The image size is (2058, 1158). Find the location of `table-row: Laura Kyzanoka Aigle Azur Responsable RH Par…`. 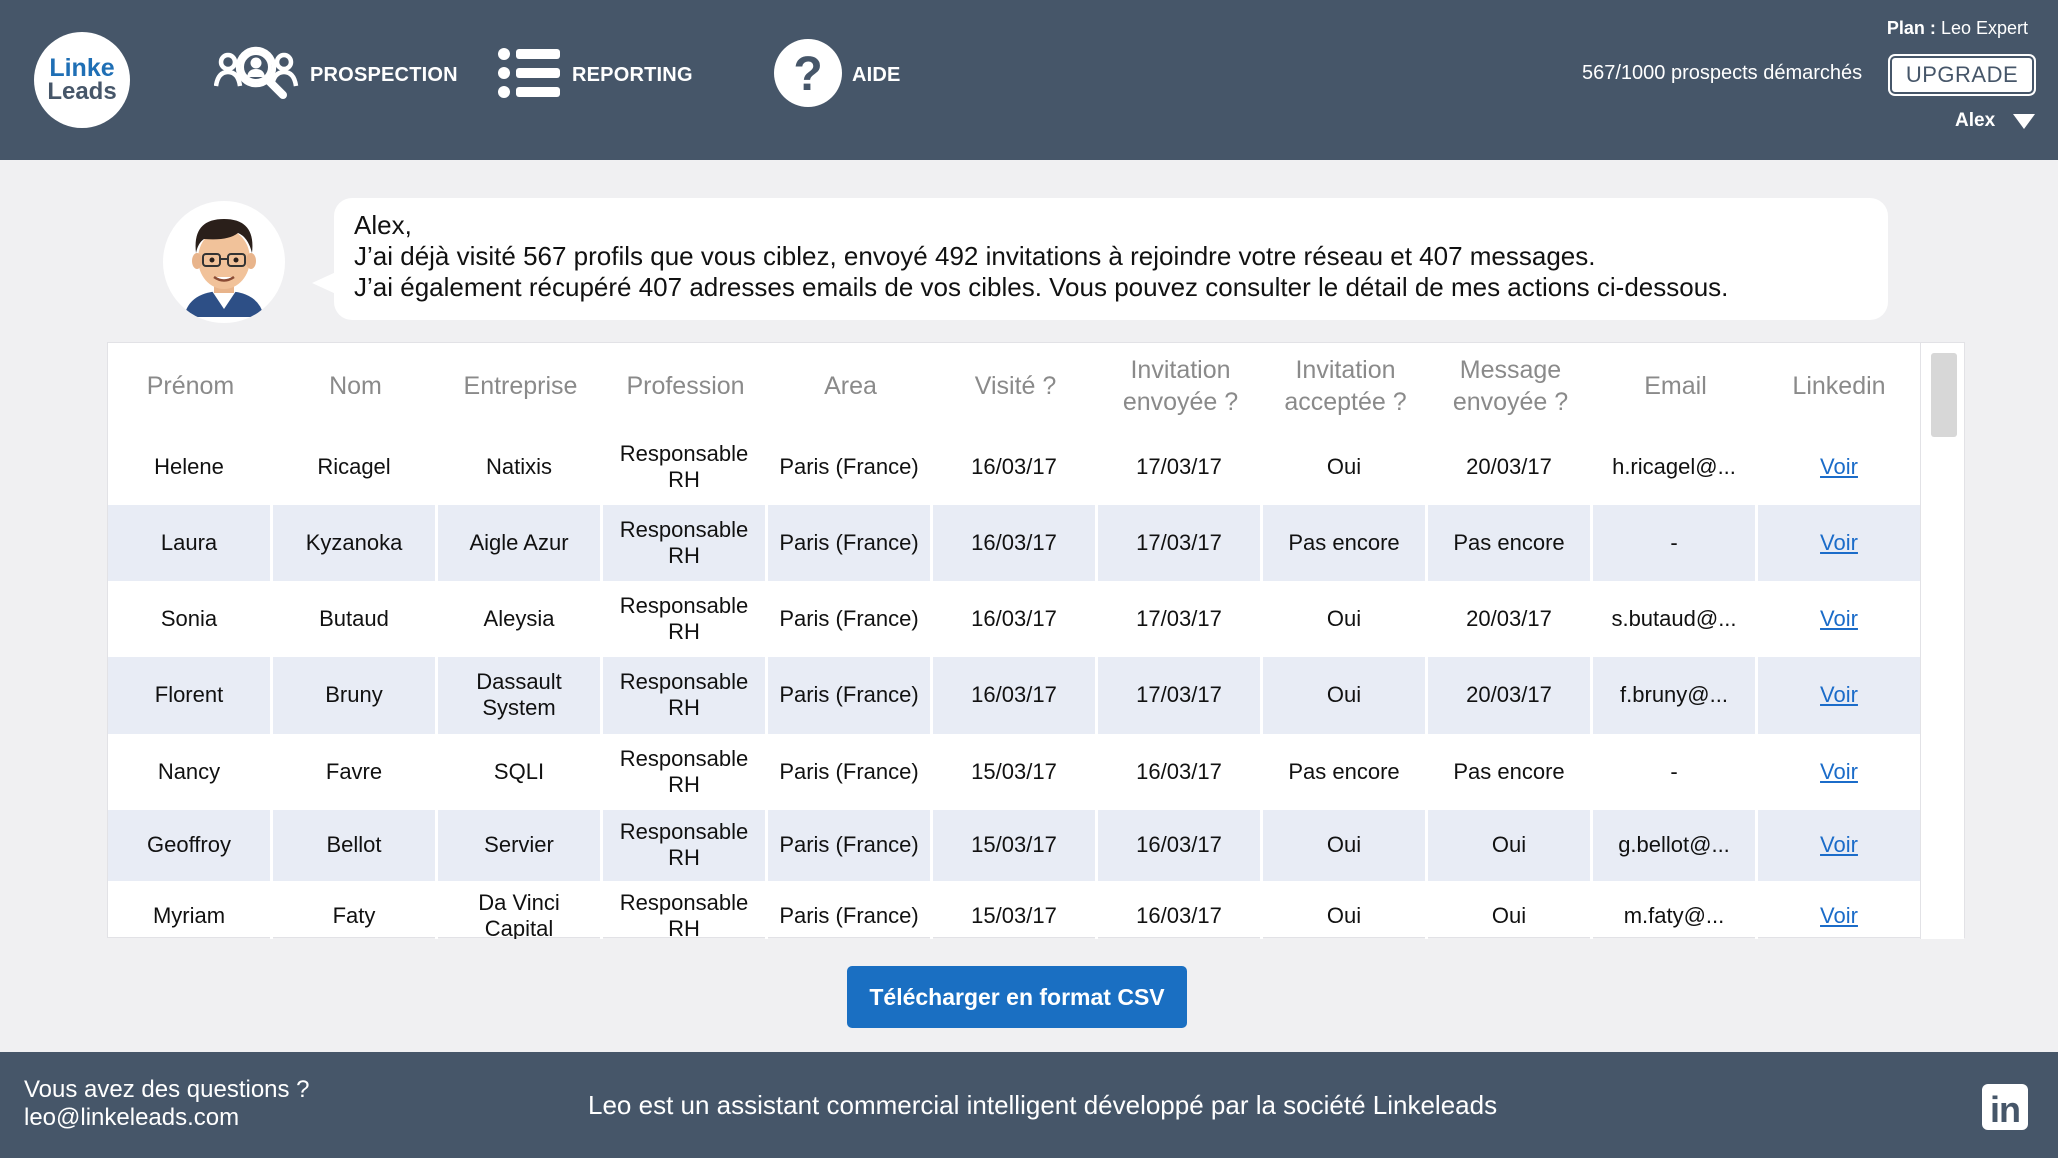

table-row: Laura Kyzanoka Aigle Azur Responsable RH Par… is located at coordinates (1014, 543).